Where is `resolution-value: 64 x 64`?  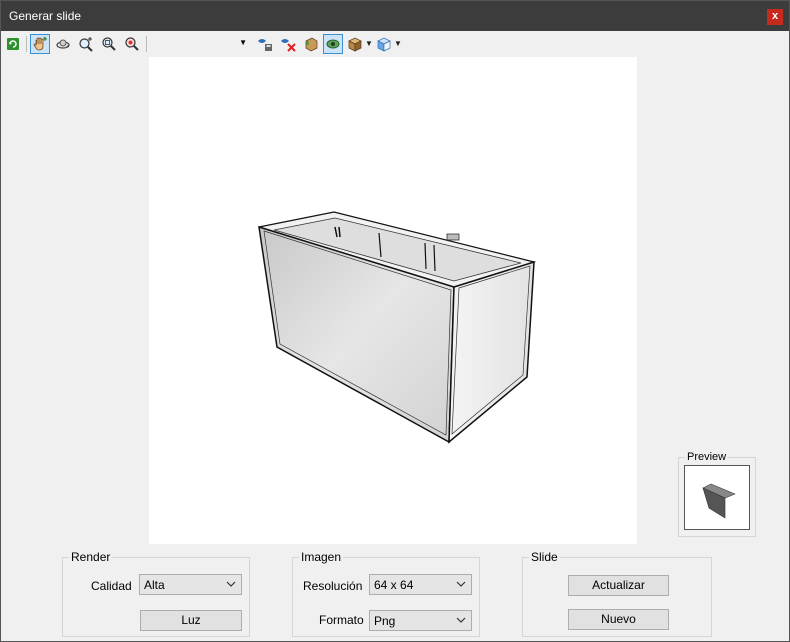 resolution-value: 64 x 64 is located at coordinates (394, 585).